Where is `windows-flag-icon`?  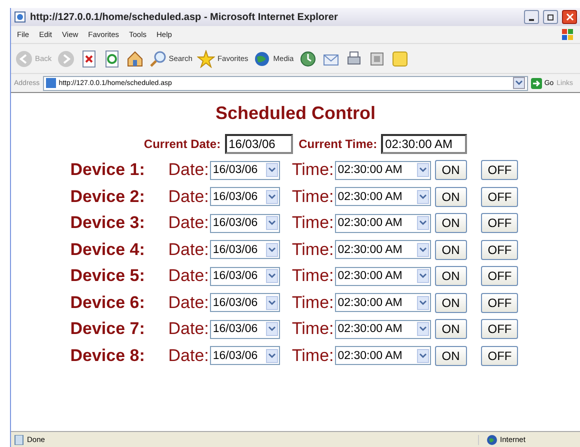
windows-flag-icon is located at coordinates (568, 34).